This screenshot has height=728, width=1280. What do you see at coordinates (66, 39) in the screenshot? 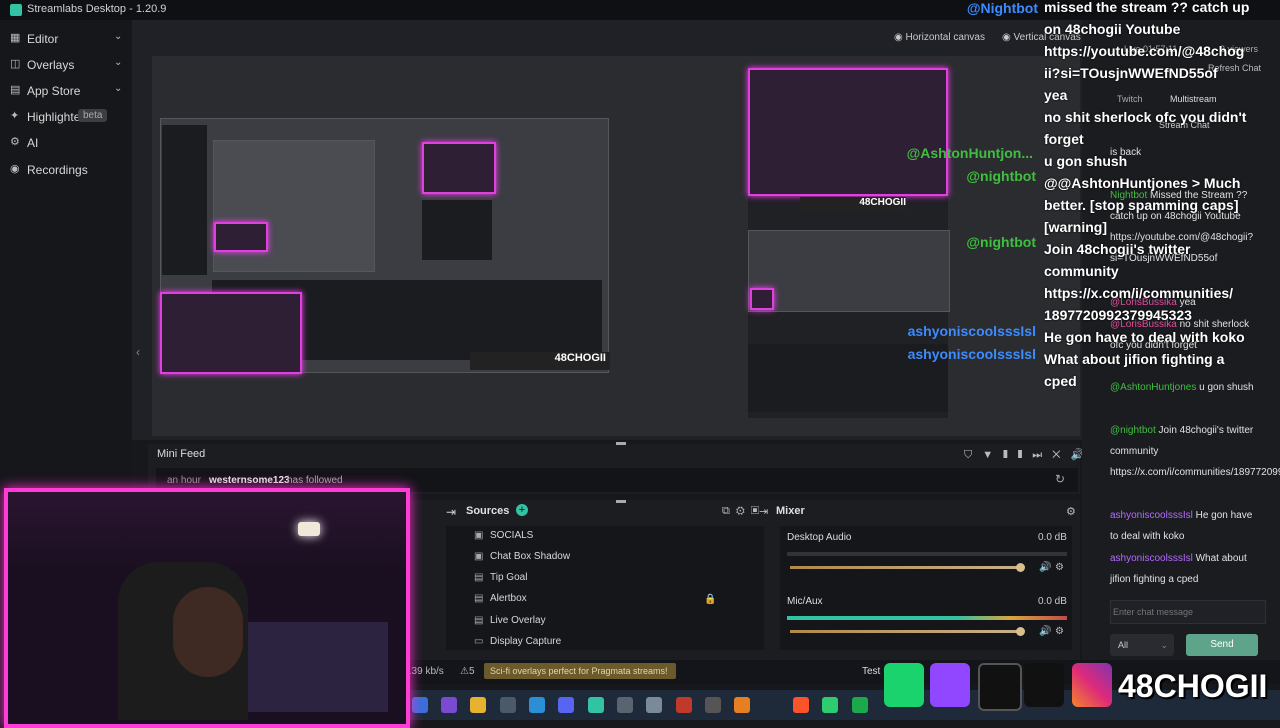
I see `sidebar-item-editor: ▦ Editor ⌄` at bounding box center [66, 39].